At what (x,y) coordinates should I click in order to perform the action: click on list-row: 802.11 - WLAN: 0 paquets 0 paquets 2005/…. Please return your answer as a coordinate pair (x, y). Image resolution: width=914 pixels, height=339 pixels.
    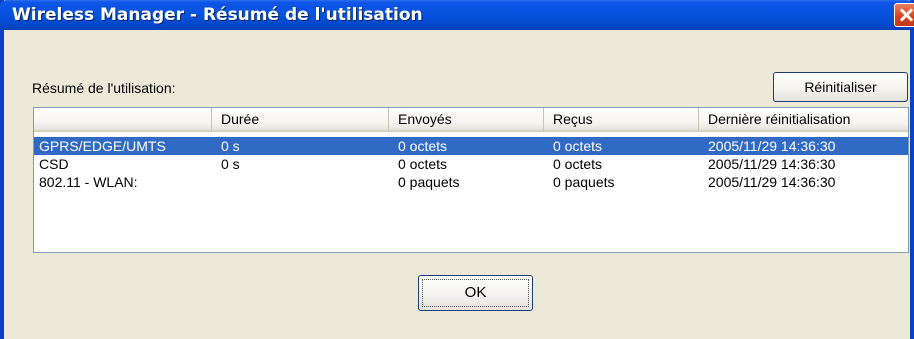
    Looking at the image, I should click on (471, 182).